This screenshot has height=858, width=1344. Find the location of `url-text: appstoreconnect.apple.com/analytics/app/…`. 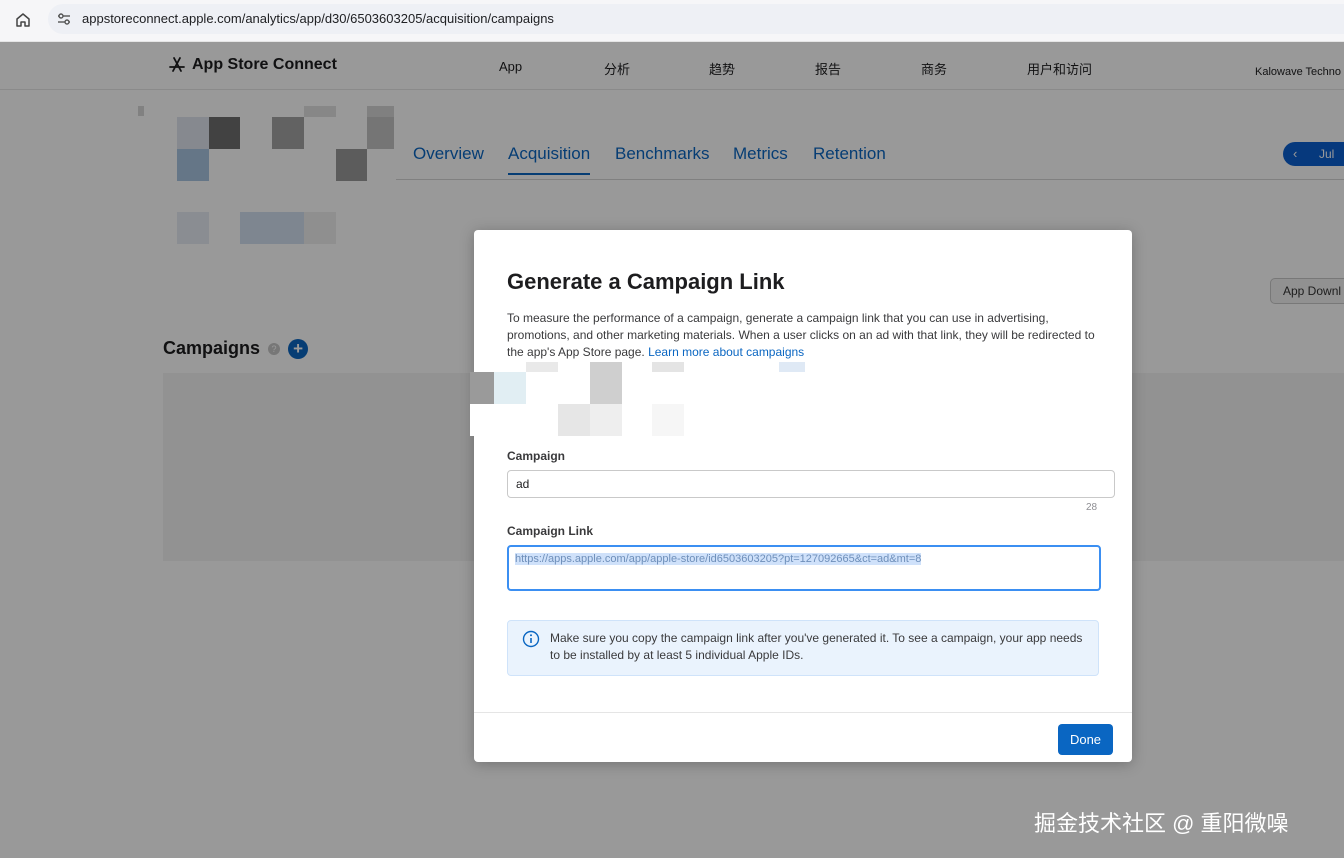

url-text: appstoreconnect.apple.com/analytics/app/… is located at coordinates (318, 18).